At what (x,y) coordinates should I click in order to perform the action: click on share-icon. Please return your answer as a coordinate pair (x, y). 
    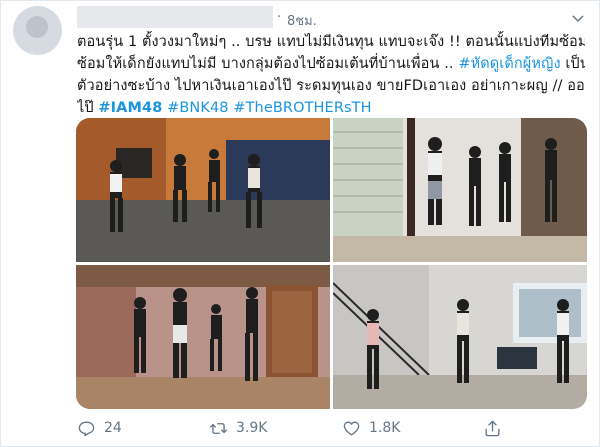
    Looking at the image, I should click on (492, 428).